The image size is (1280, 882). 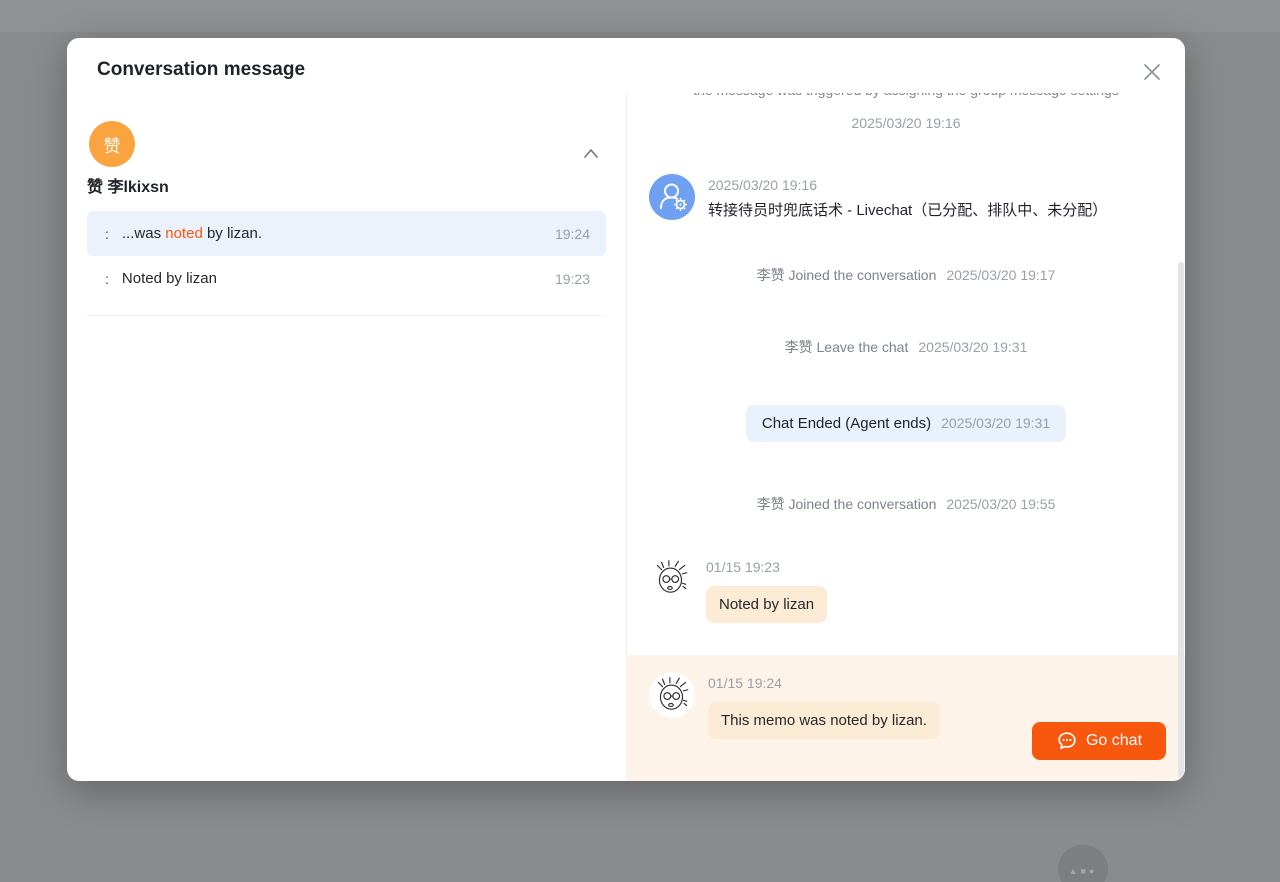 What do you see at coordinates (906, 123) in the screenshot?
I see `system-timestamp: 2025/03/20 19:16` at bounding box center [906, 123].